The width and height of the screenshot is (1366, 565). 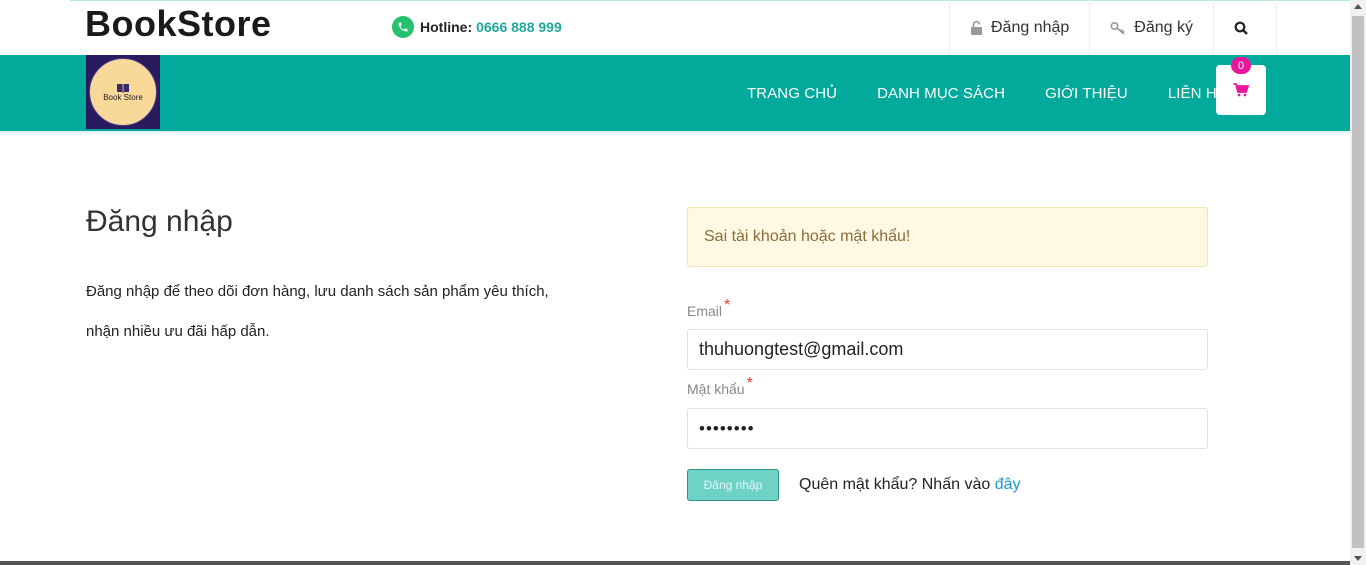 I want to click on login-link: Đăng nhập, so click(x=1019, y=27).